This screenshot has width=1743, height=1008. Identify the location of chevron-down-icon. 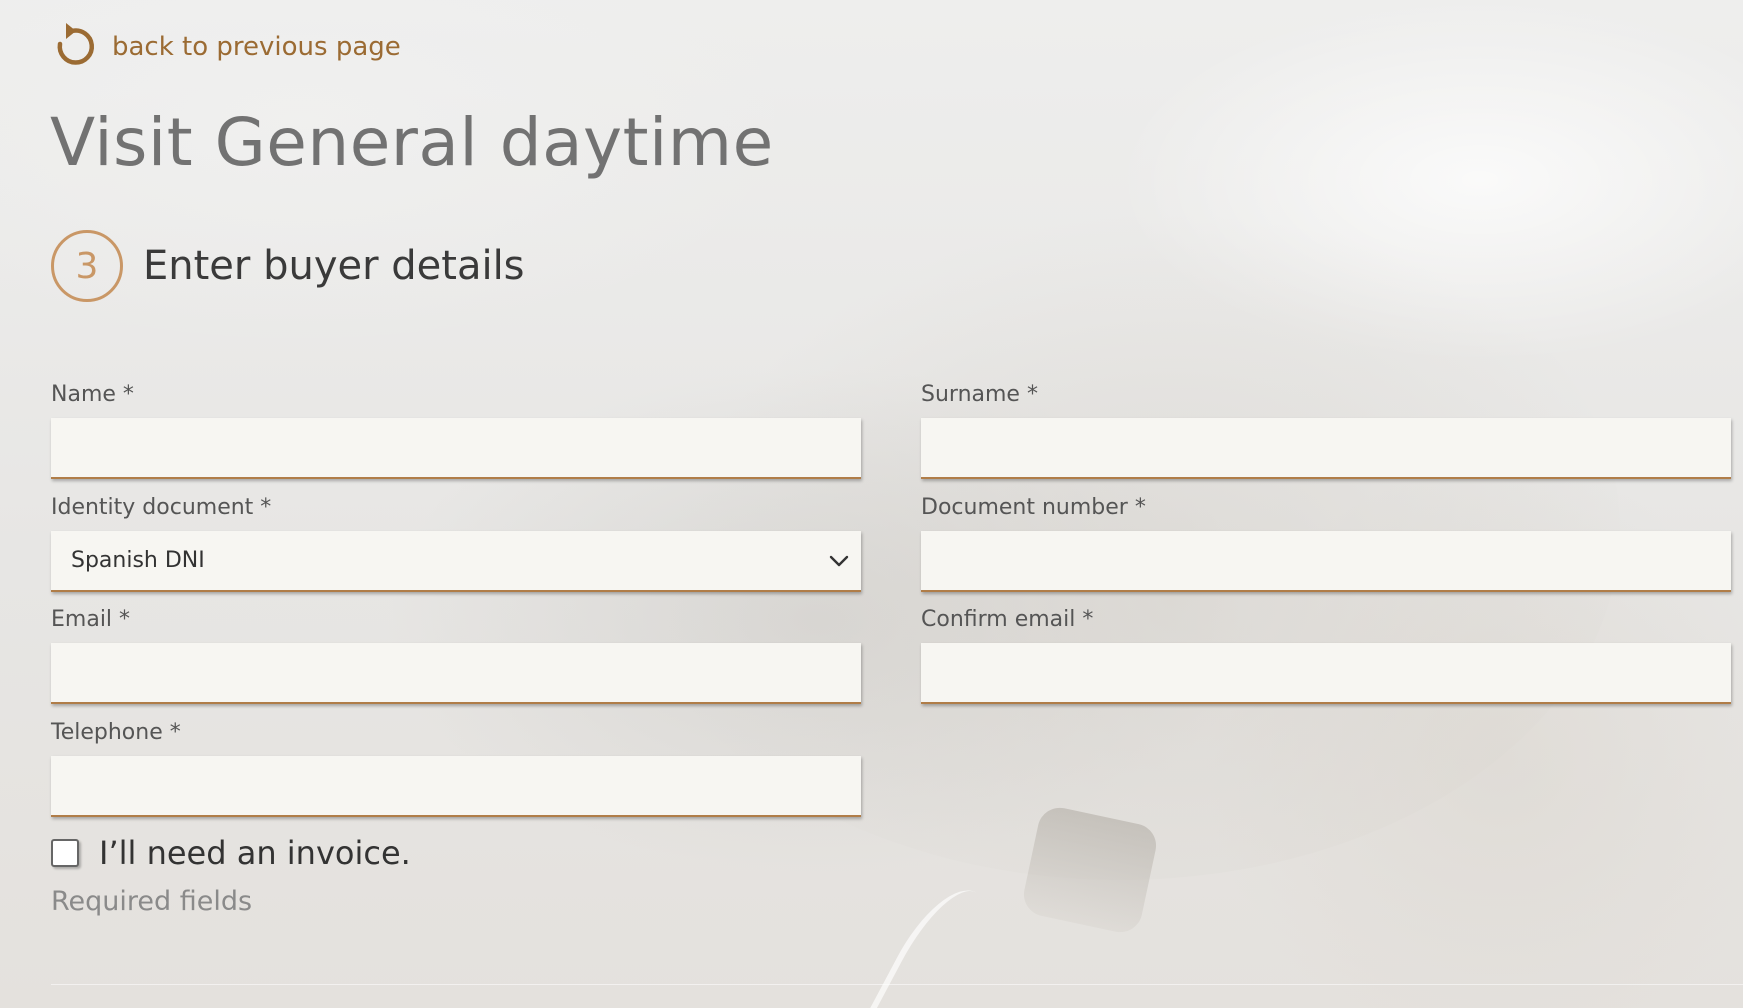
(839, 561).